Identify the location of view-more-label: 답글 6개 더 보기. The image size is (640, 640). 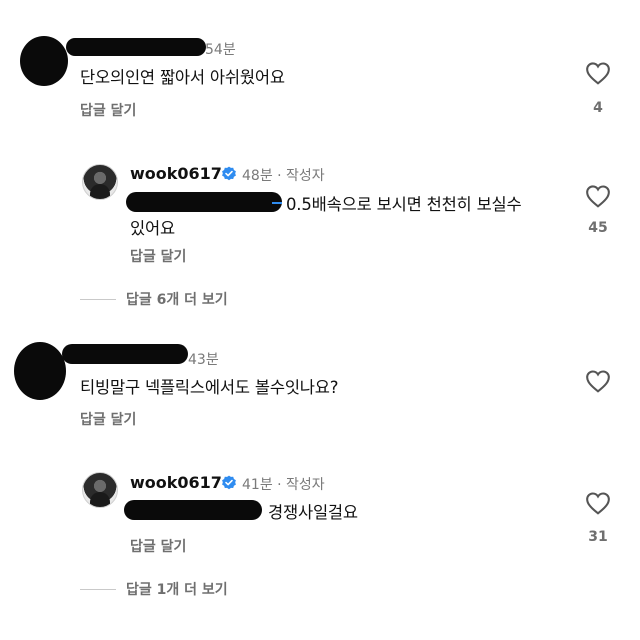
(177, 300).